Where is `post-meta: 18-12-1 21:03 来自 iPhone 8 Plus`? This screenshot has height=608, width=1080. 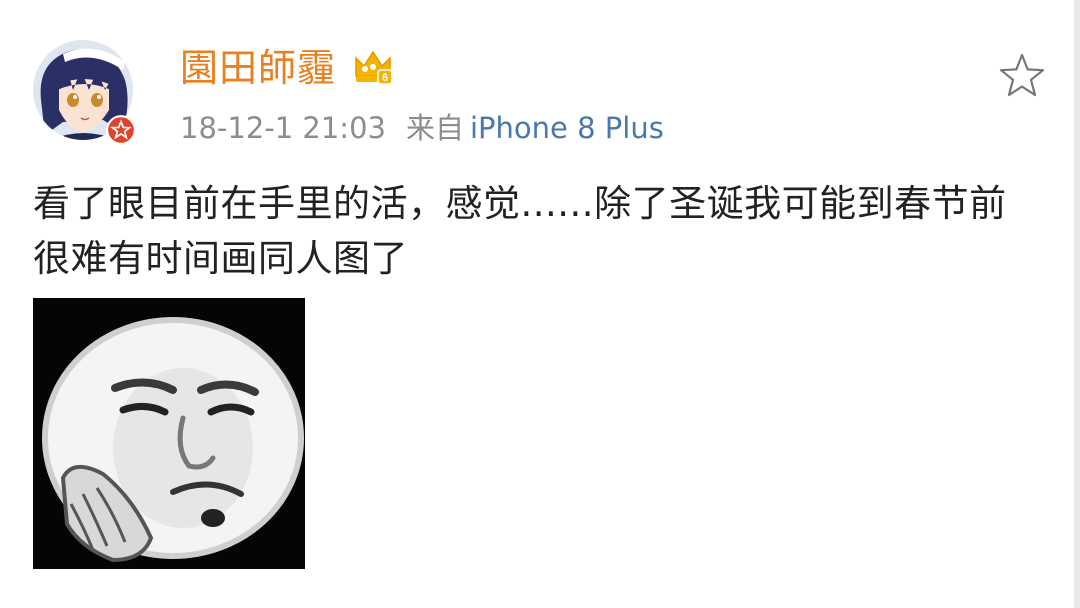
post-meta: 18-12-1 21:03 来自 iPhone 8 Plus is located at coordinates (422, 128).